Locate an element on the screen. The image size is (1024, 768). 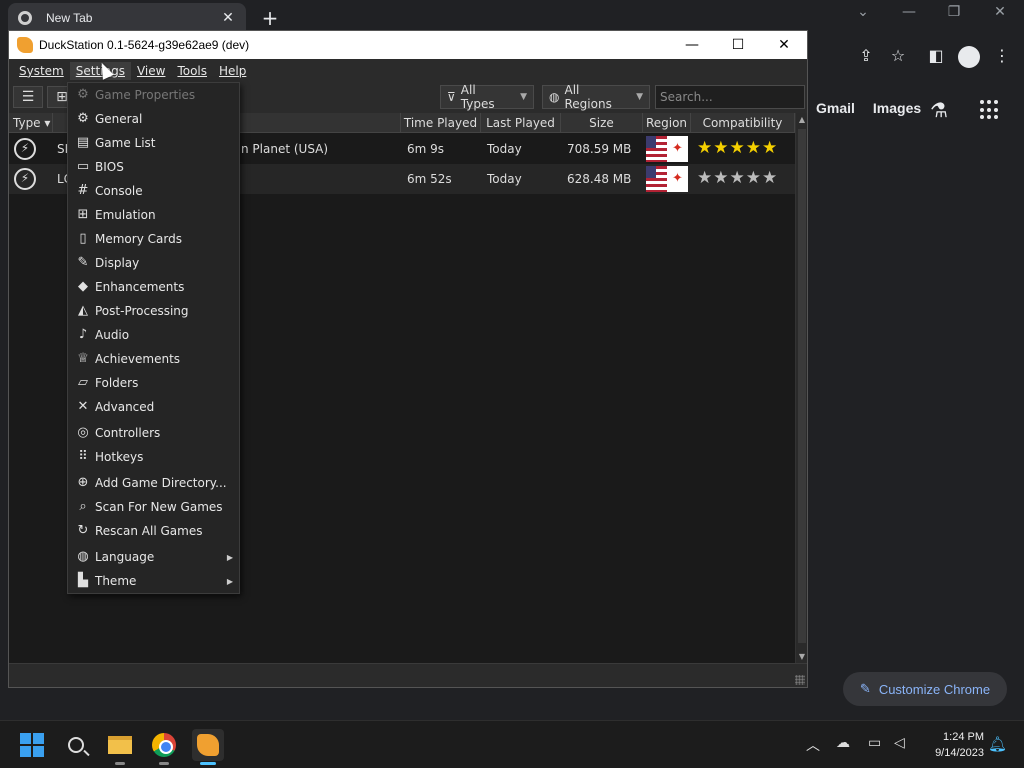
volume-icon: ◁ is located at coordinates (899, 743).